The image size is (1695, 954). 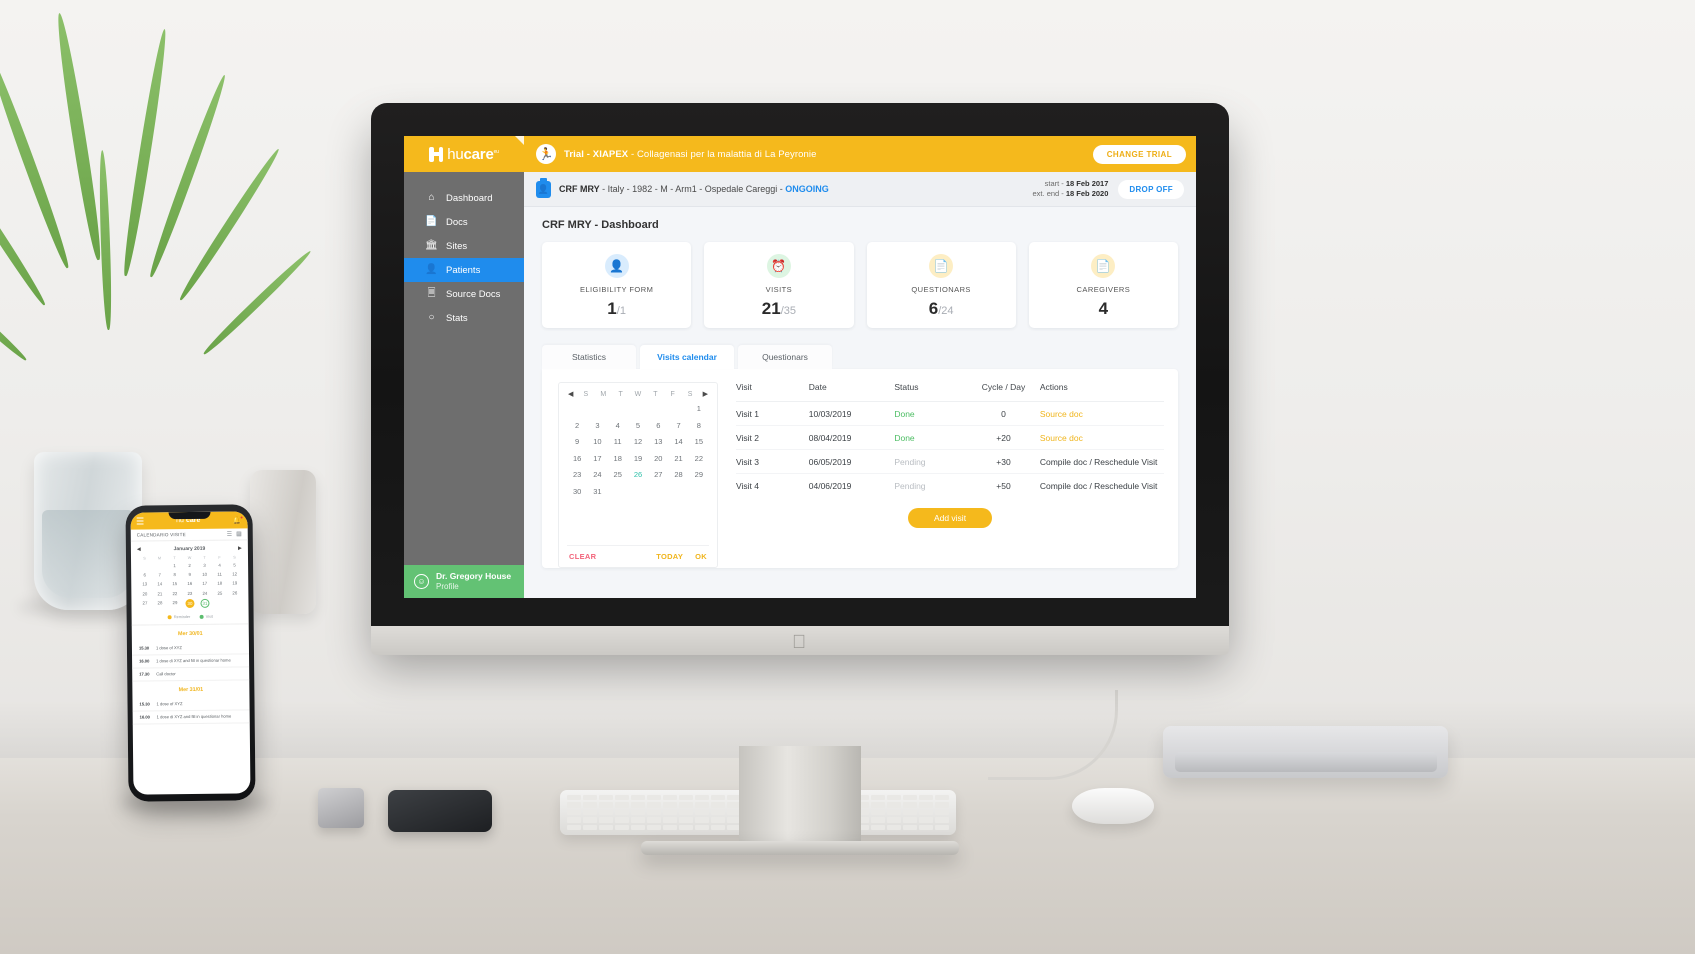 What do you see at coordinates (785, 357) in the screenshot?
I see `tab-questionars: Questionars` at bounding box center [785, 357].